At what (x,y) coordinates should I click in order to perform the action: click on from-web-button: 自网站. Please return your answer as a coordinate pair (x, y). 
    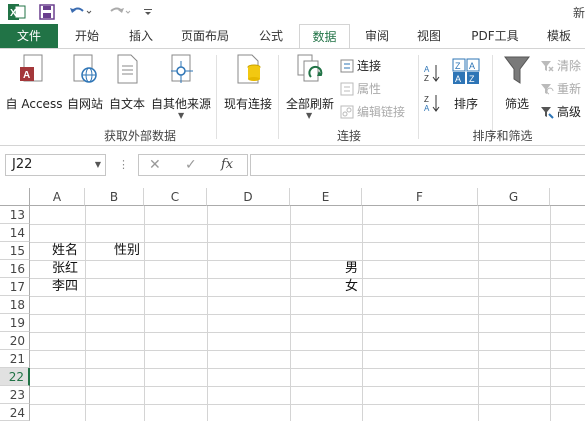
    Looking at the image, I should click on (85, 83).